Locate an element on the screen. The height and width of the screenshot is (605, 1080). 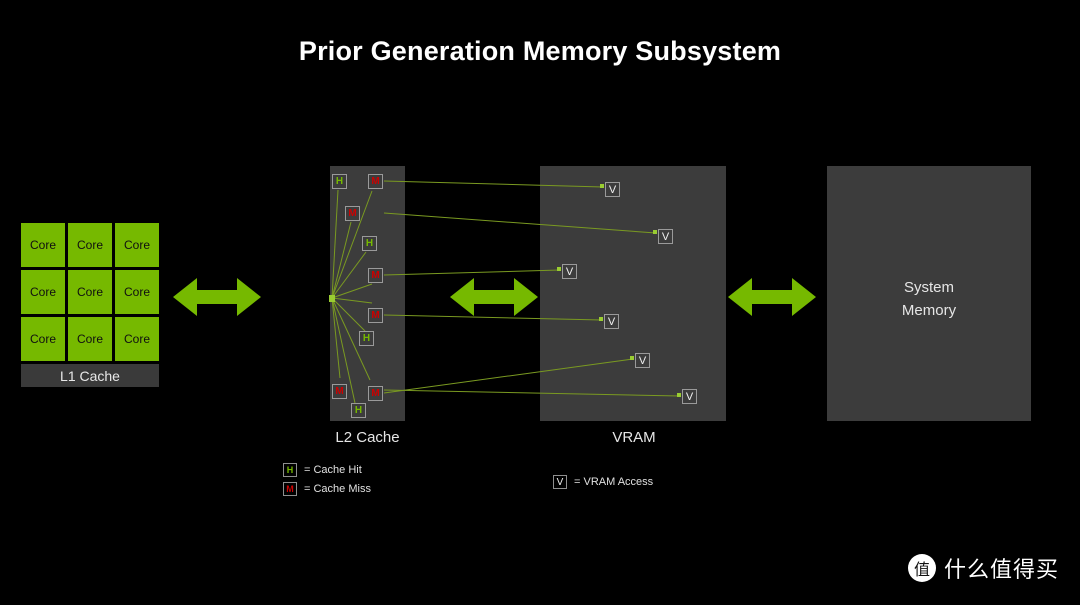
watermark-logo-icon: 值 is located at coordinates (922, 568).